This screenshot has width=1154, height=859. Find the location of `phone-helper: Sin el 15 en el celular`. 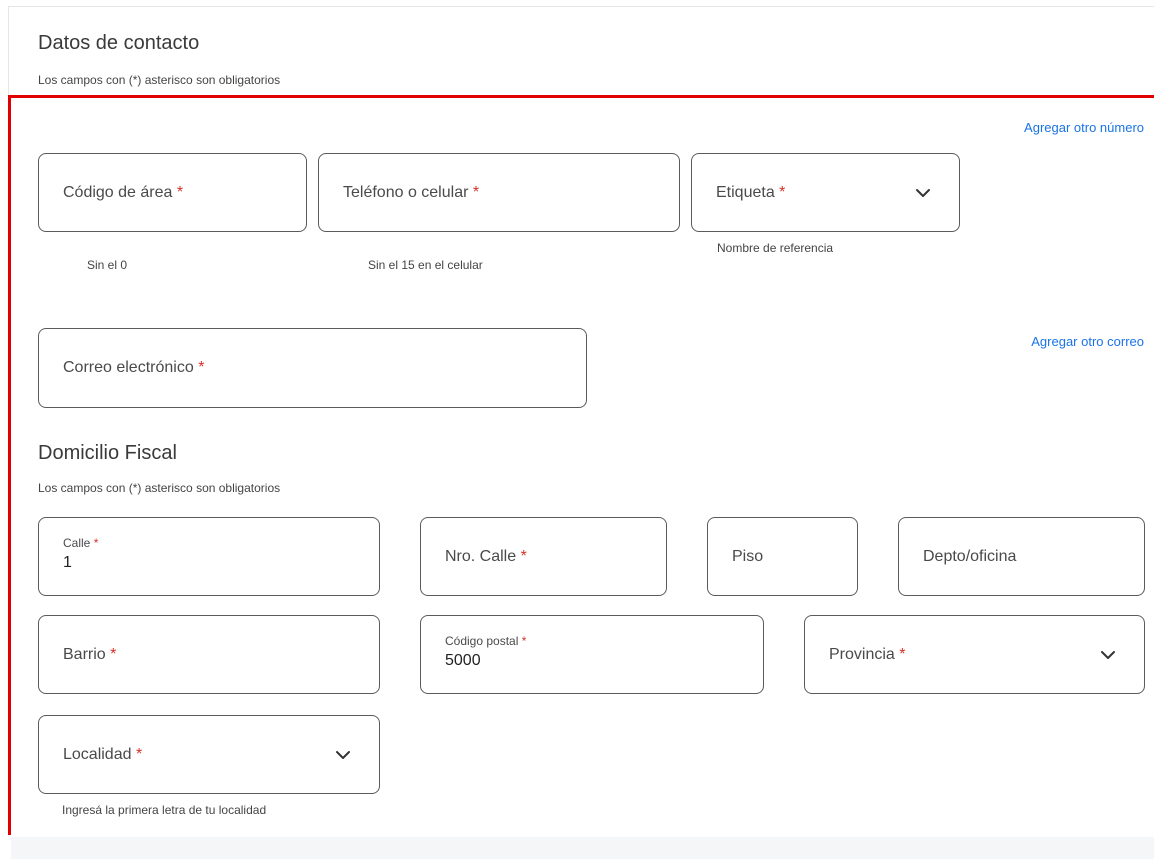

phone-helper: Sin el 15 en el celular is located at coordinates (425, 265).